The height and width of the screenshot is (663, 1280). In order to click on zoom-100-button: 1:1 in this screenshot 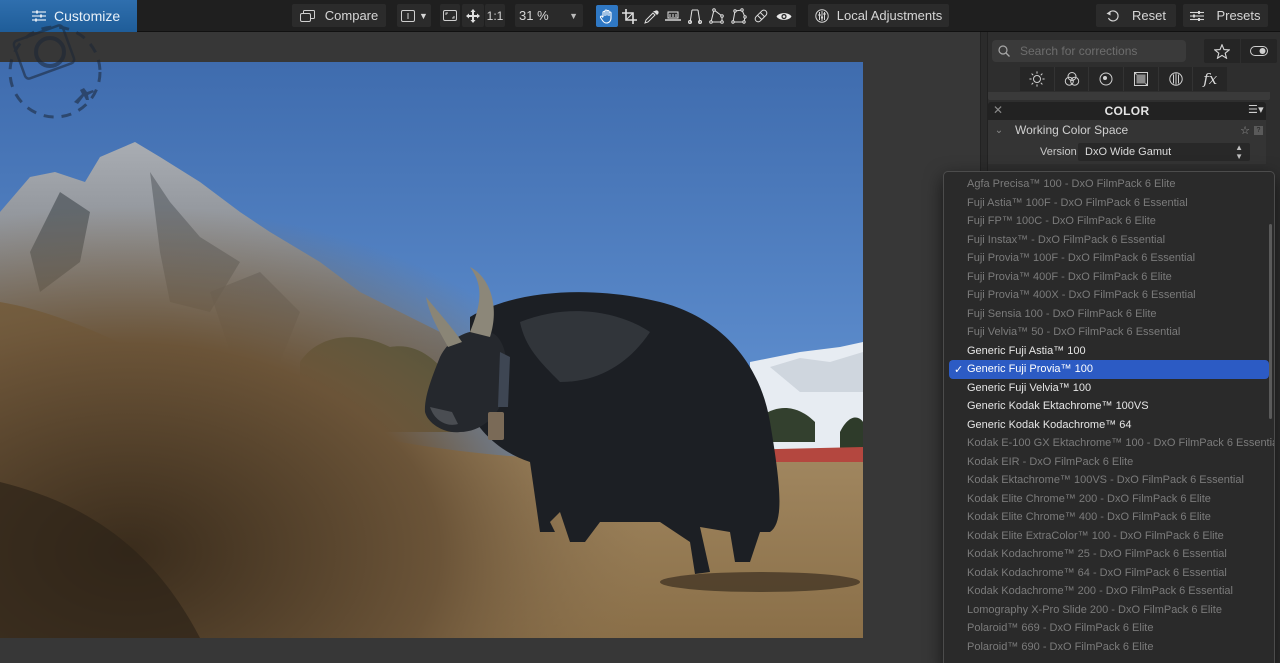, I will do `click(495, 15)`.